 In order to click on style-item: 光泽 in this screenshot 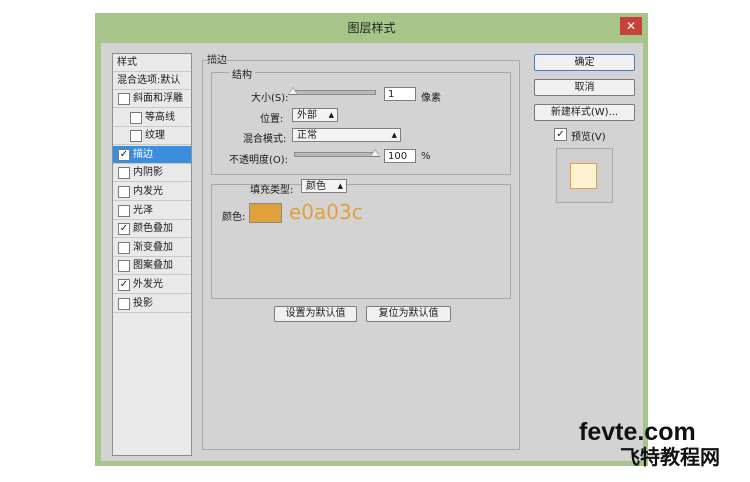, I will do `click(152, 211)`.